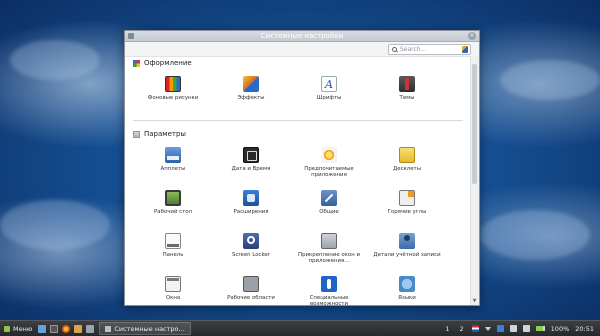  I want to click on show-desktop-icon, so click(42, 328).